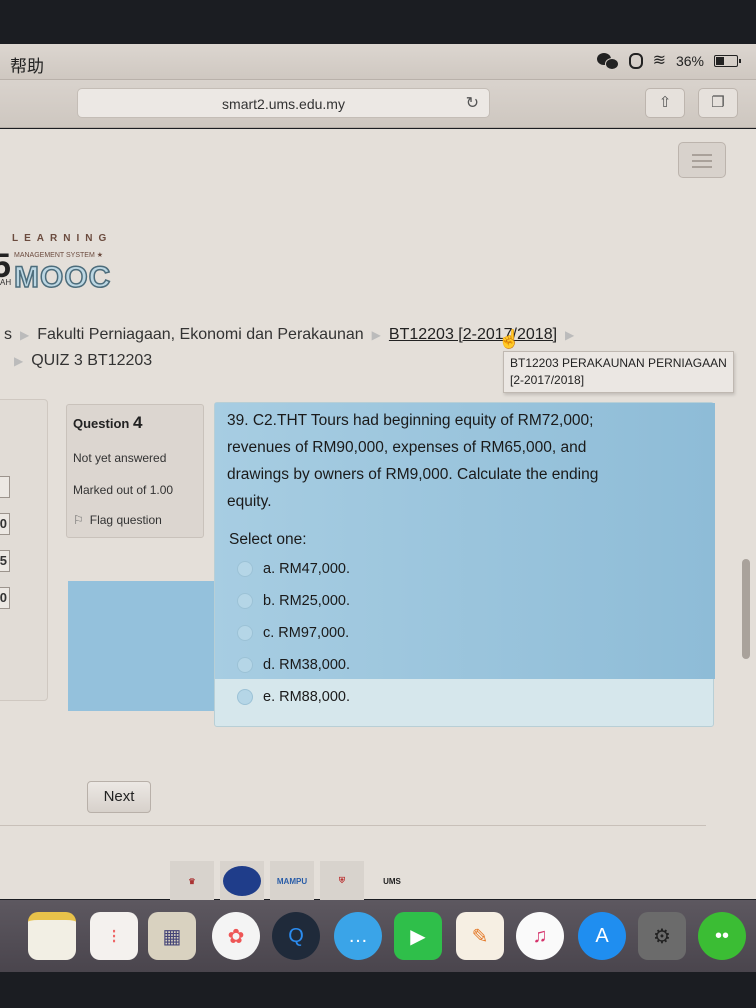 This screenshot has width=756, height=1008. What do you see at coordinates (52, 936) in the screenshot?
I see `notes-icon` at bounding box center [52, 936].